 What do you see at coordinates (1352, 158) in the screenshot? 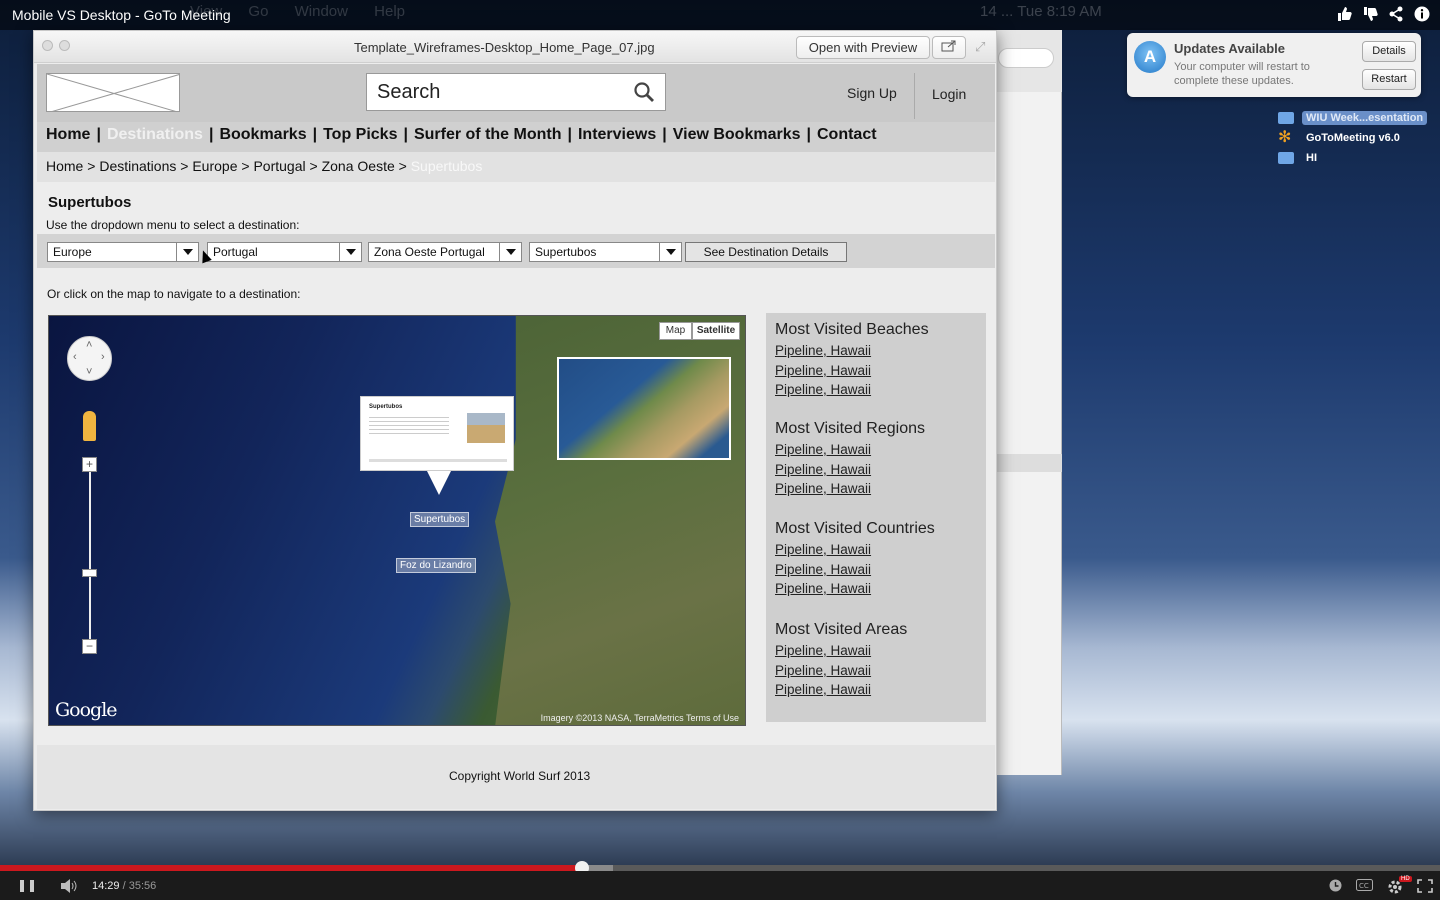
I see `desktop-item-hi: HI` at bounding box center [1352, 158].